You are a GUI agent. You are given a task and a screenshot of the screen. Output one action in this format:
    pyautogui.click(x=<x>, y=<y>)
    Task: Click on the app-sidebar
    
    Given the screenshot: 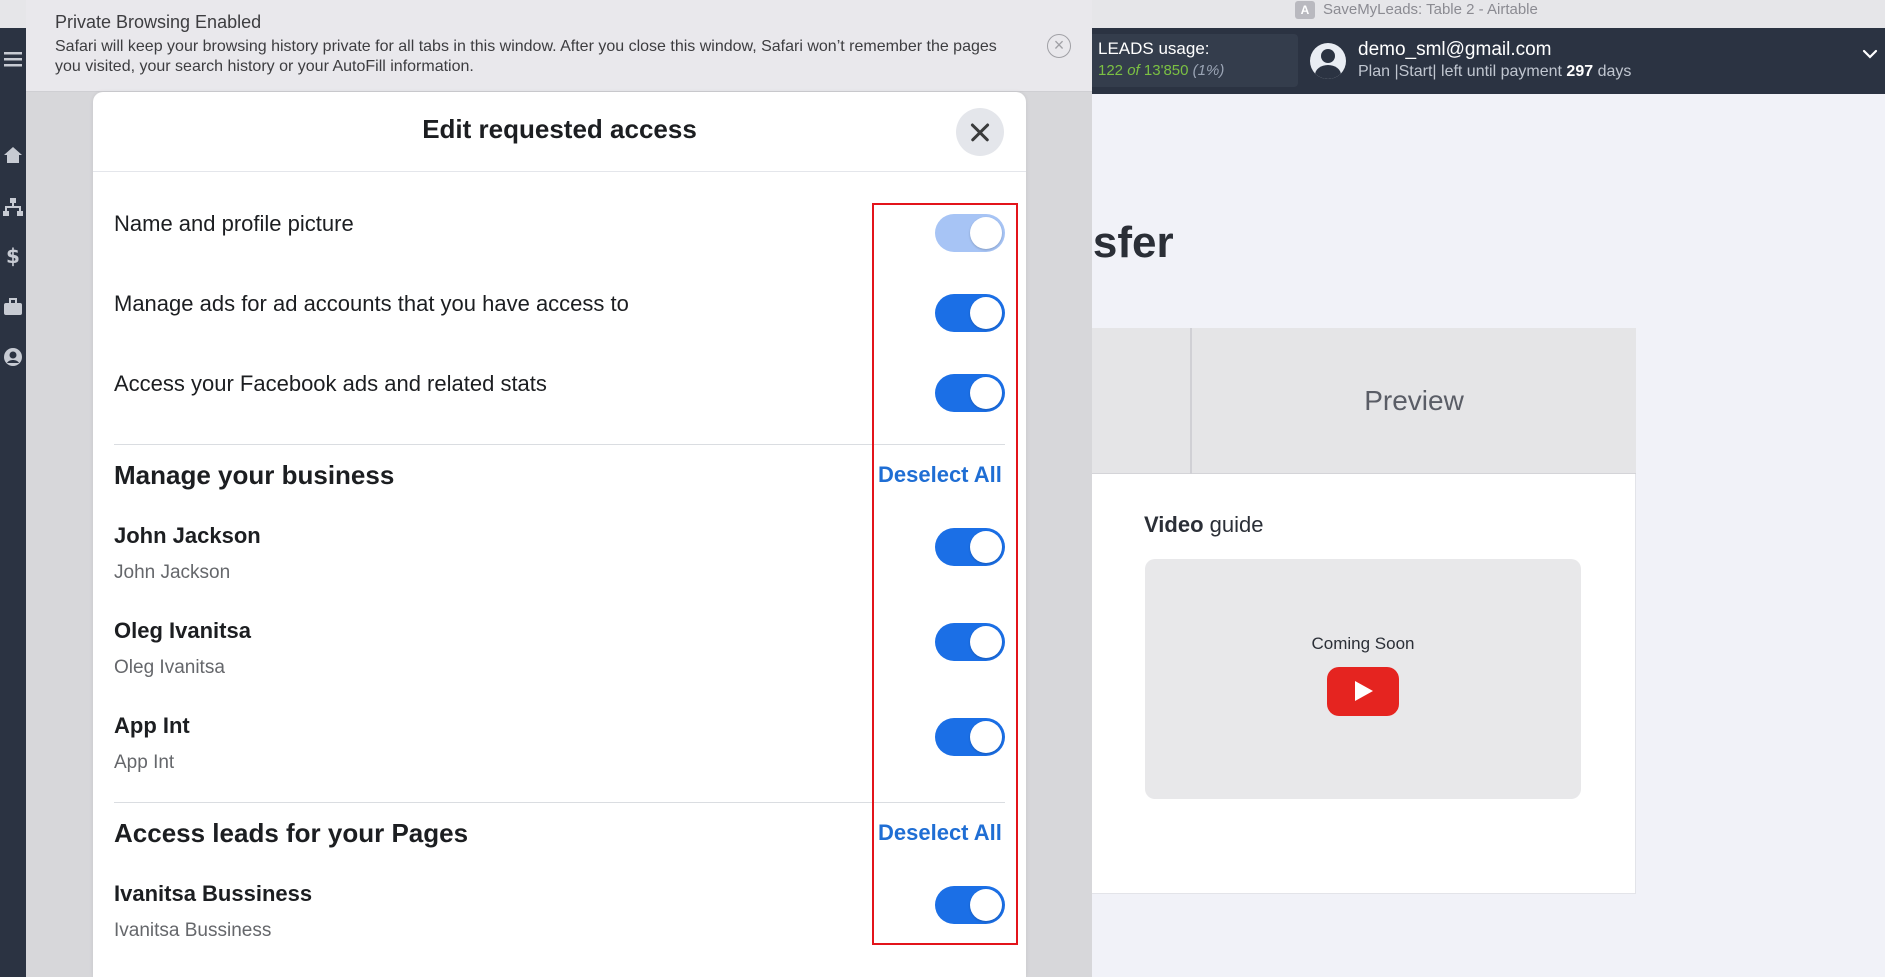 What is the action you would take?
    pyautogui.click(x=13, y=502)
    